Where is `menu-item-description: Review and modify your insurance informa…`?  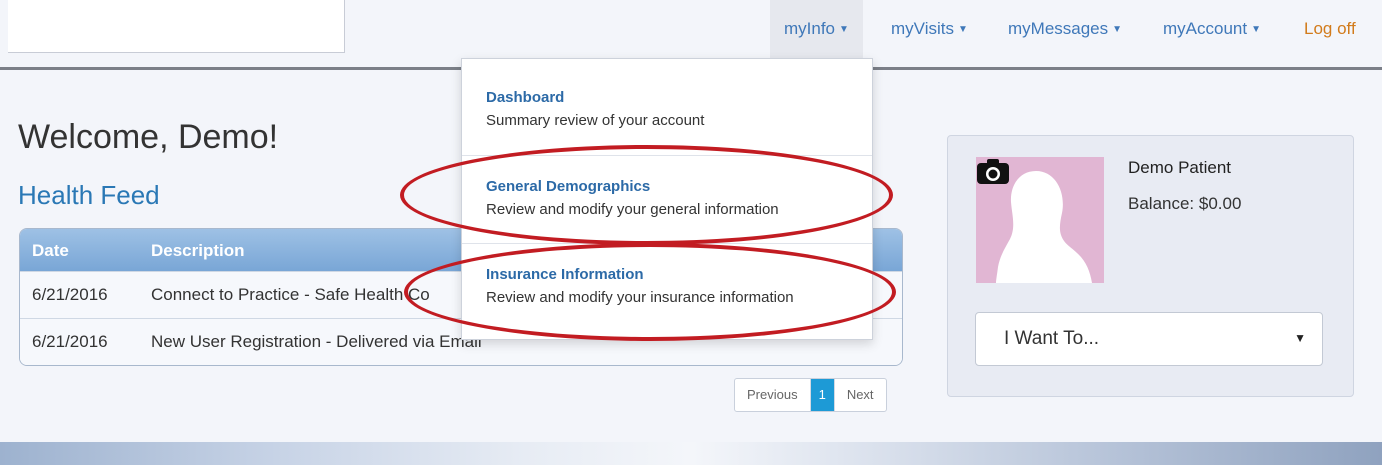 menu-item-description: Review and modify your insurance informa… is located at coordinates (640, 297).